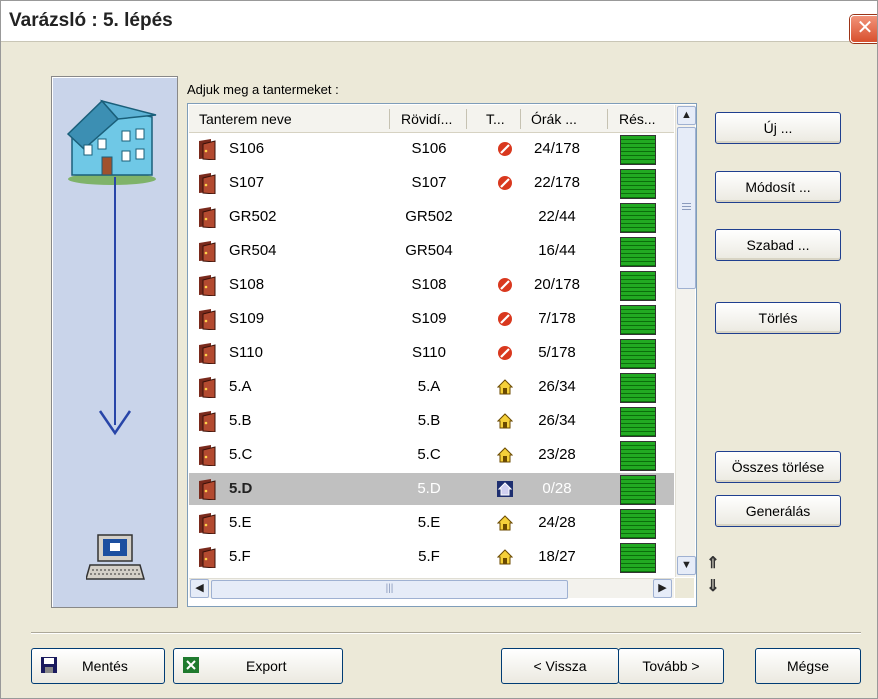 The height and width of the screenshot is (699, 878). I want to click on table-row: 5.C 5.C 23/28, so click(431, 455).